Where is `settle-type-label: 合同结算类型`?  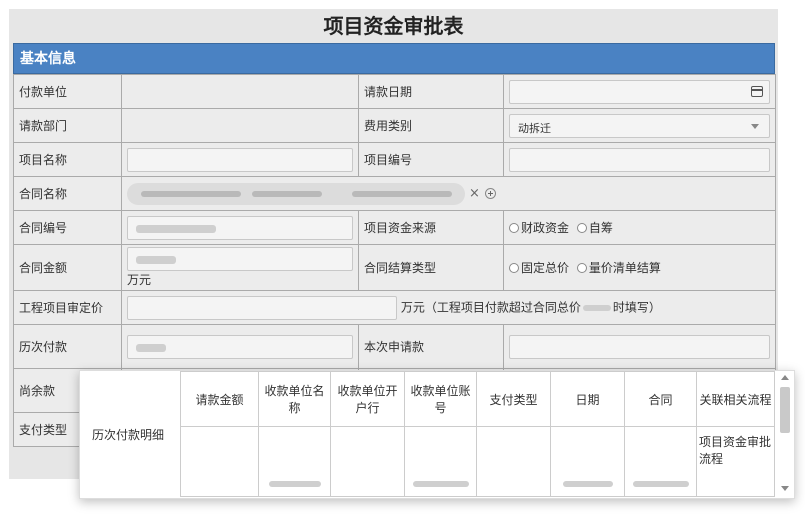 settle-type-label: 合同结算类型 is located at coordinates (431, 267).